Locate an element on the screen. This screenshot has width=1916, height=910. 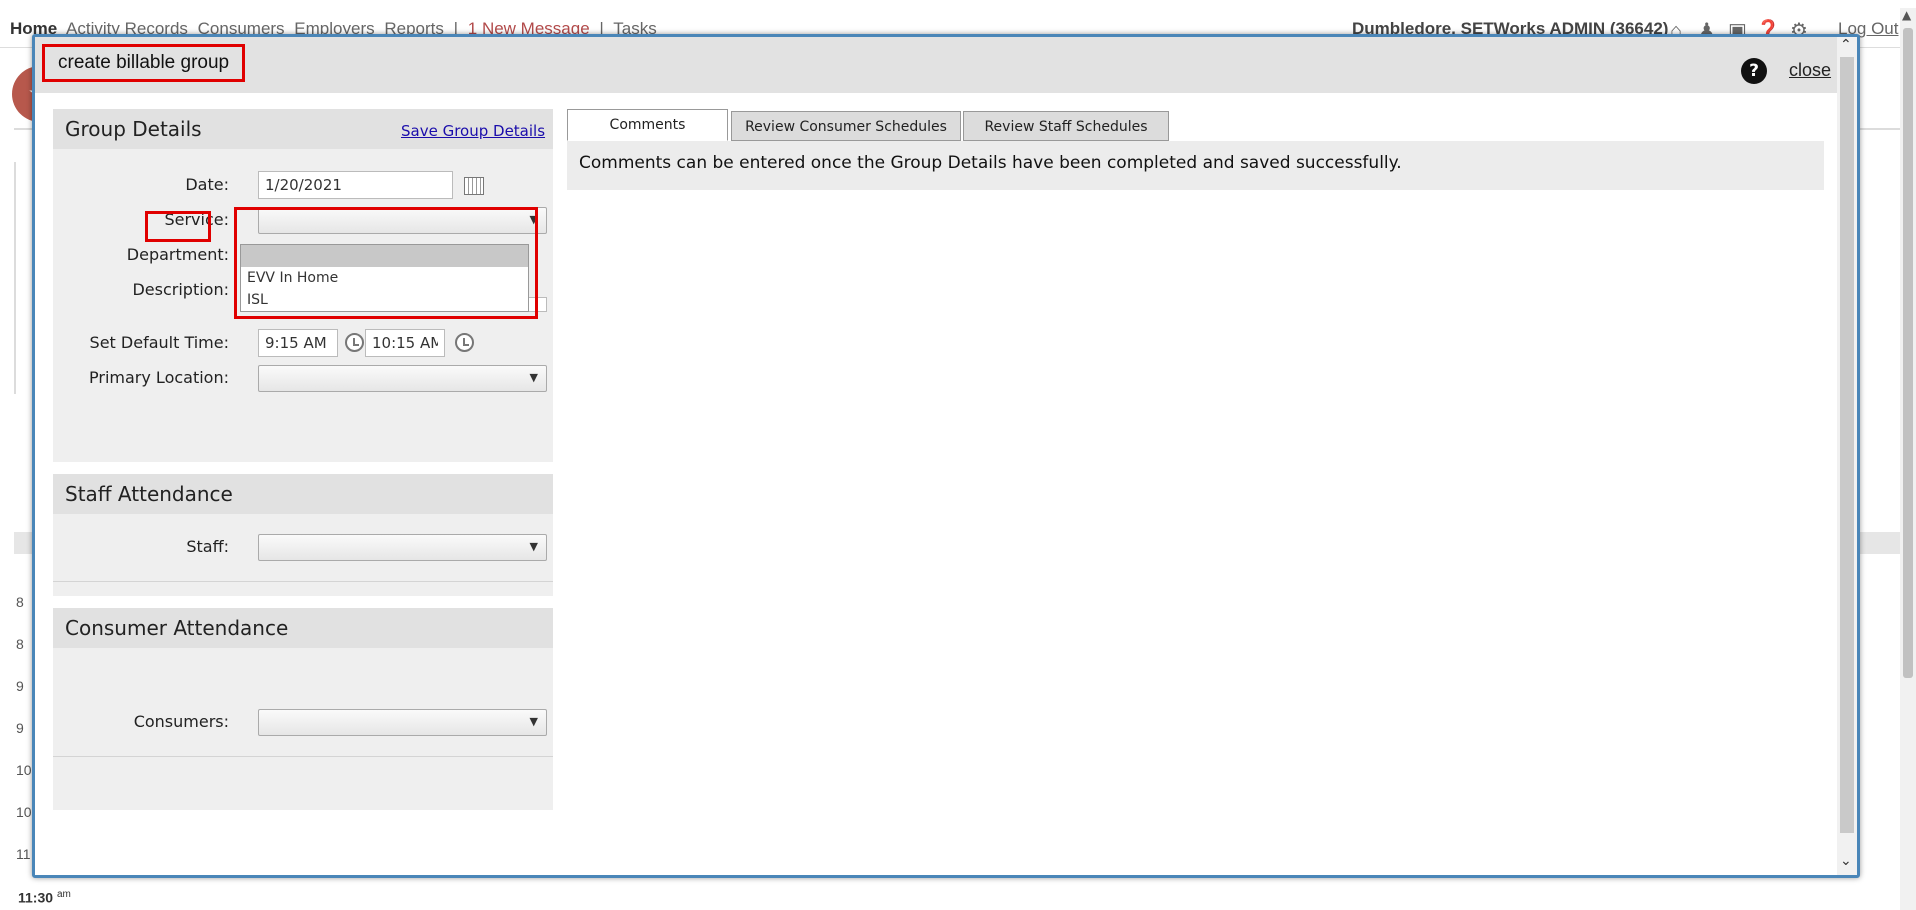
date-input is located at coordinates (355, 185).